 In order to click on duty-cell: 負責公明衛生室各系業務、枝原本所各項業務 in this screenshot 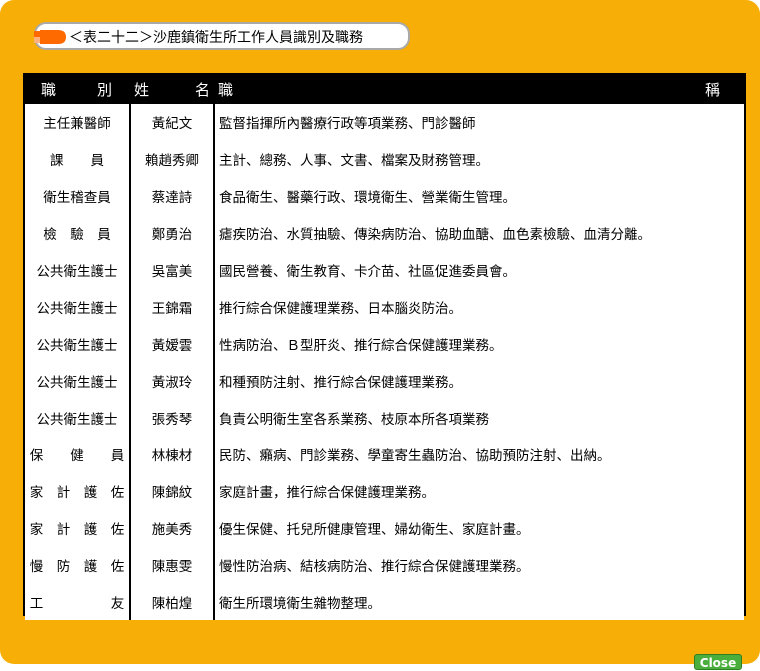, I will do `click(354, 419)`.